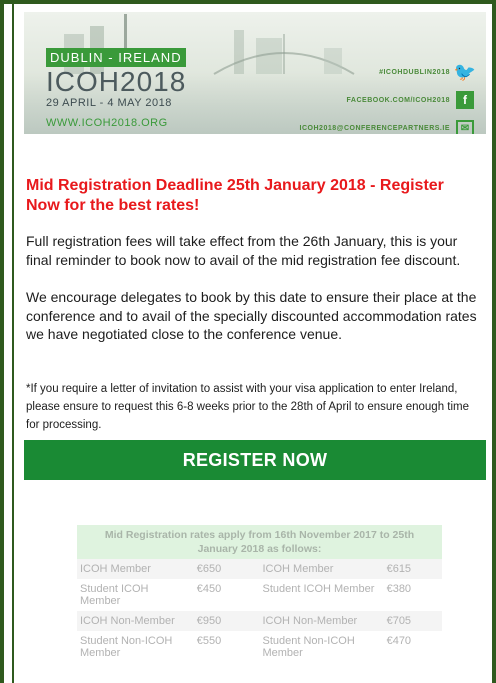 This screenshot has height=683, width=496. I want to click on rate-price: €650, so click(226, 569).